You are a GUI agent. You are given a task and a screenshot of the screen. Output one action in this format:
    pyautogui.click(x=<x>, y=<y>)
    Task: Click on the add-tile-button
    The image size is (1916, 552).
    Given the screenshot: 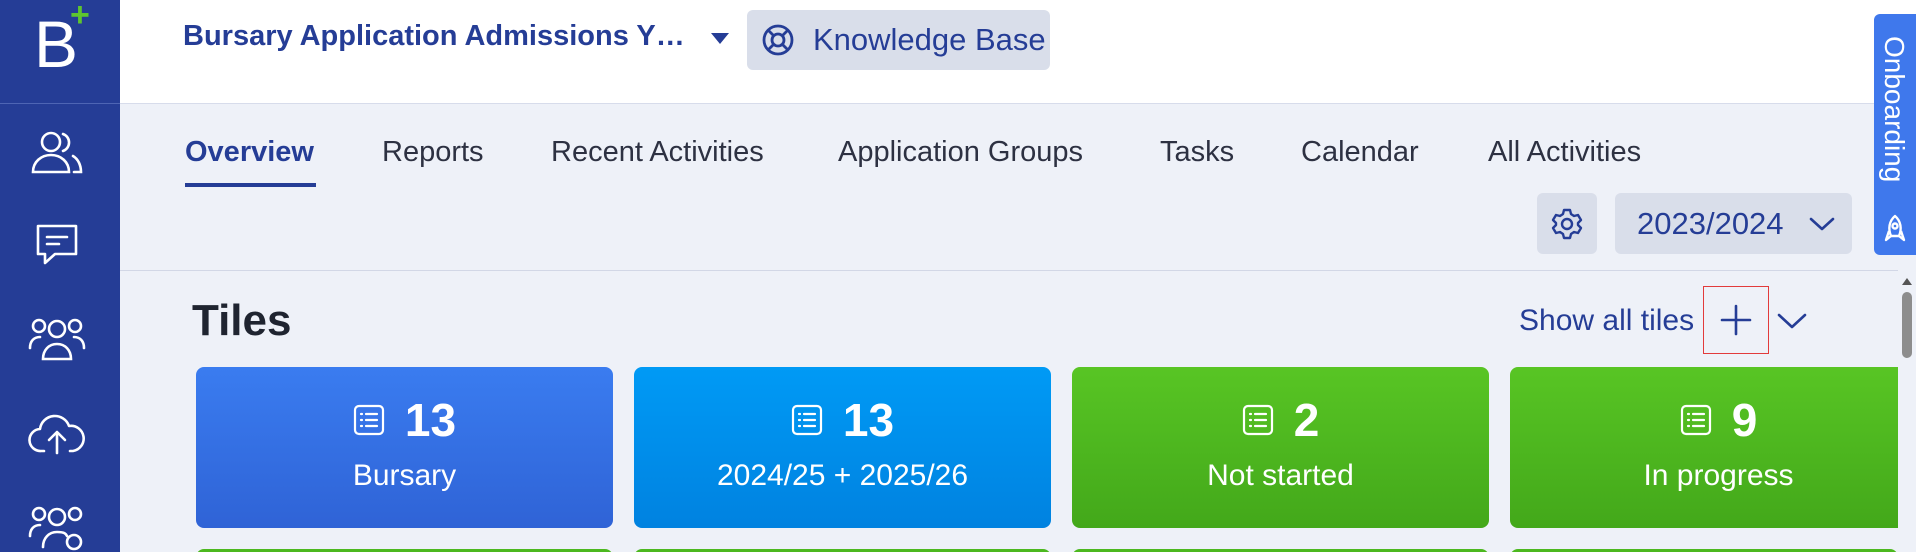 What is the action you would take?
    pyautogui.click(x=1736, y=320)
    